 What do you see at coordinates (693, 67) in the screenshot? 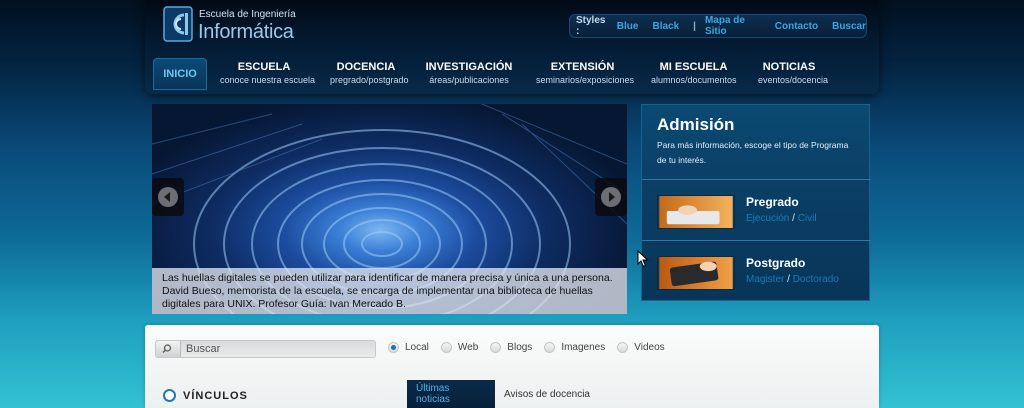
I see `nav-title: MI ESCUELA` at bounding box center [693, 67].